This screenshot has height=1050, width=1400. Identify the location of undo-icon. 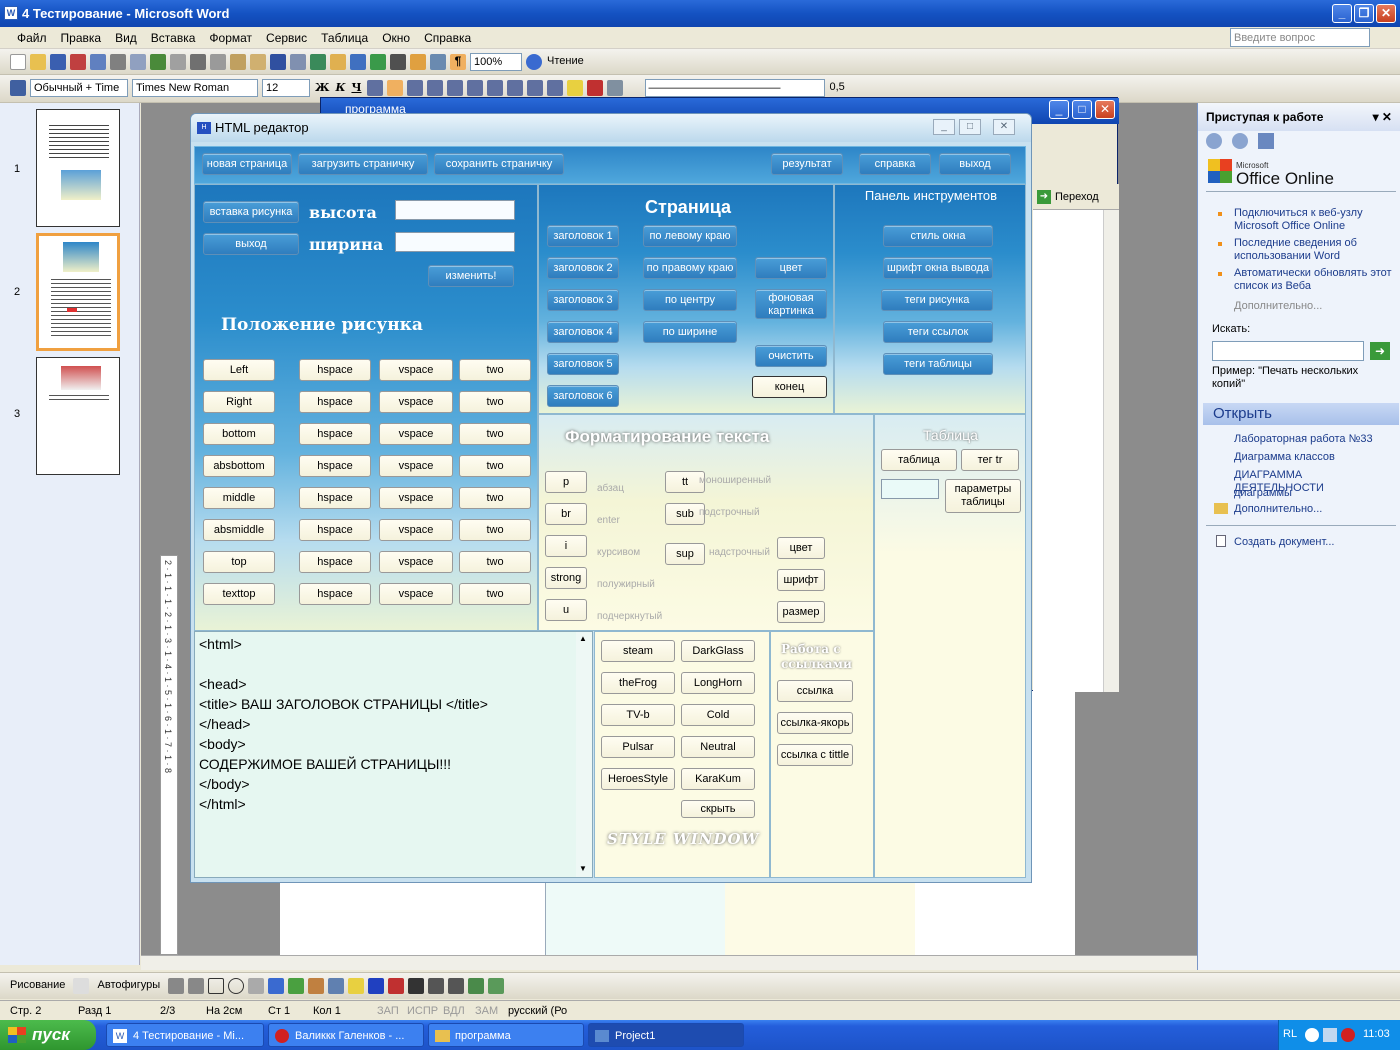
(278, 62).